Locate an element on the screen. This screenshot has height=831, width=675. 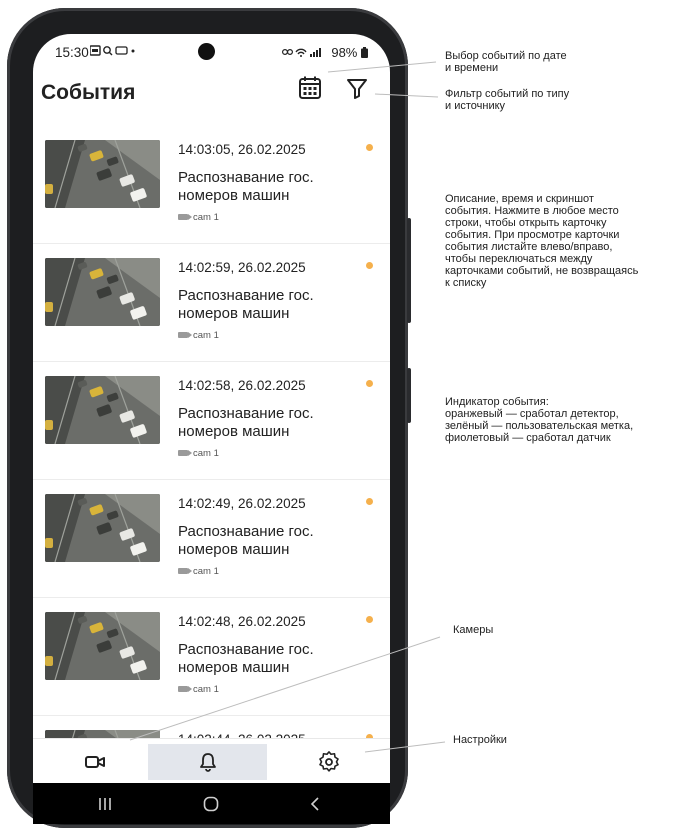
recents-button is located at coordinates (105, 804).